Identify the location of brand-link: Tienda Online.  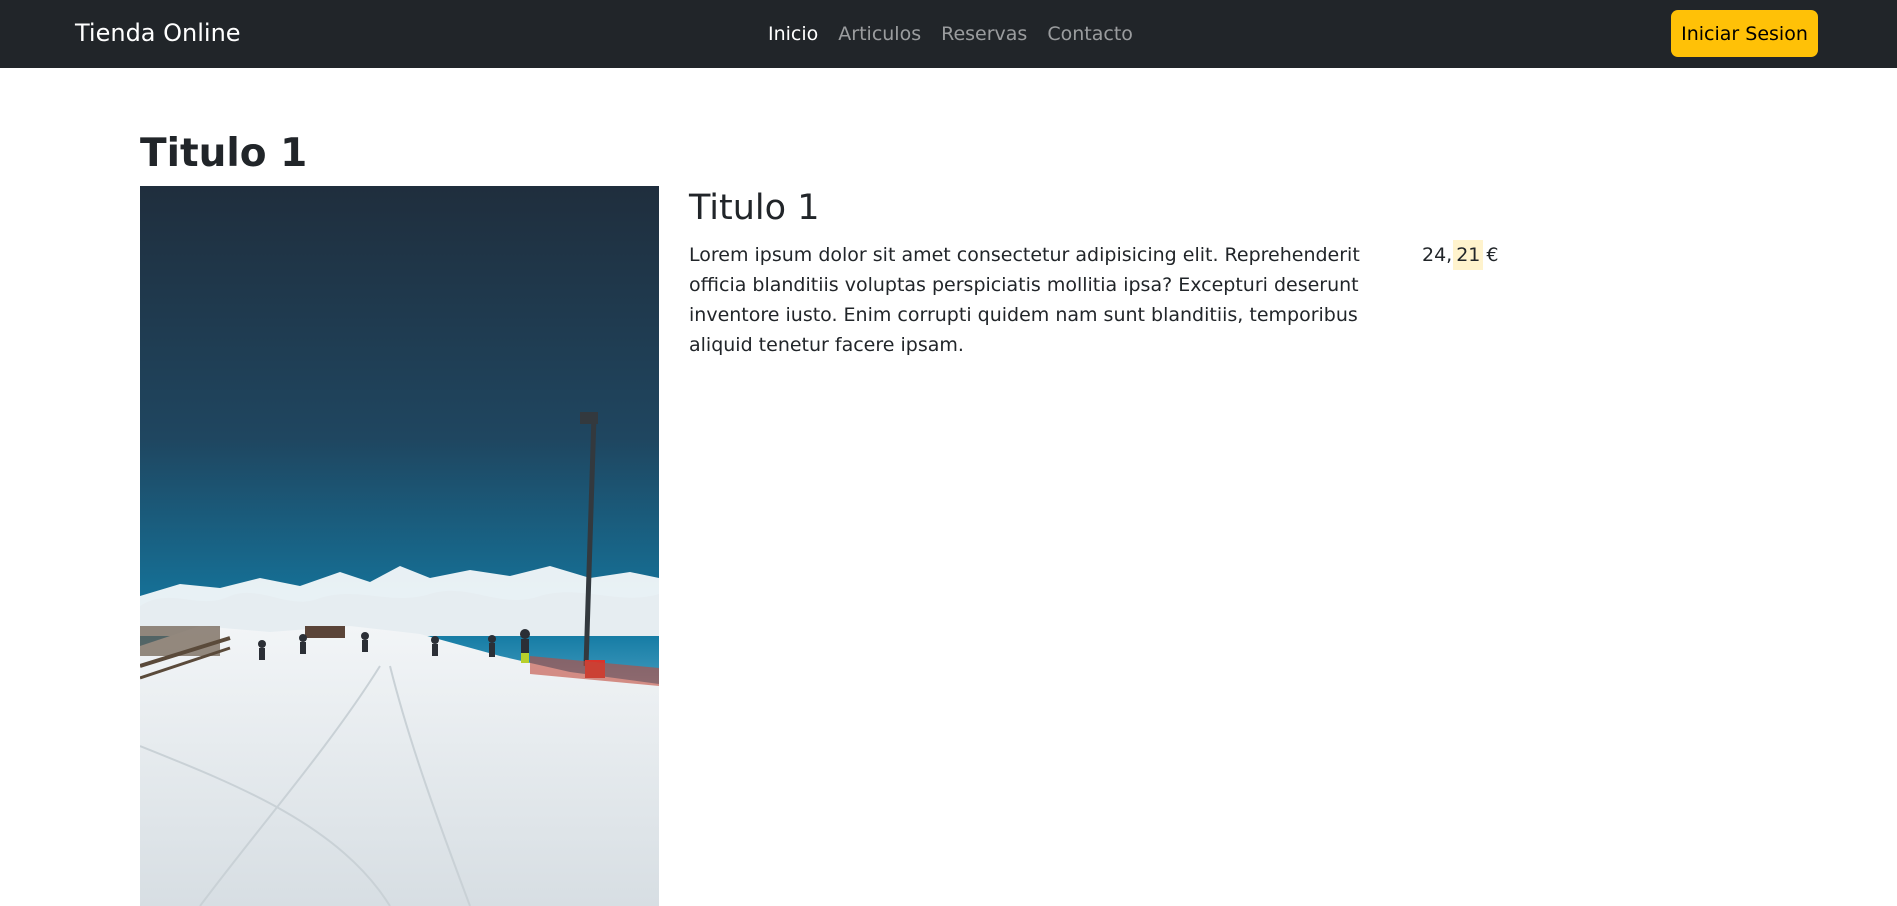
(158, 33).